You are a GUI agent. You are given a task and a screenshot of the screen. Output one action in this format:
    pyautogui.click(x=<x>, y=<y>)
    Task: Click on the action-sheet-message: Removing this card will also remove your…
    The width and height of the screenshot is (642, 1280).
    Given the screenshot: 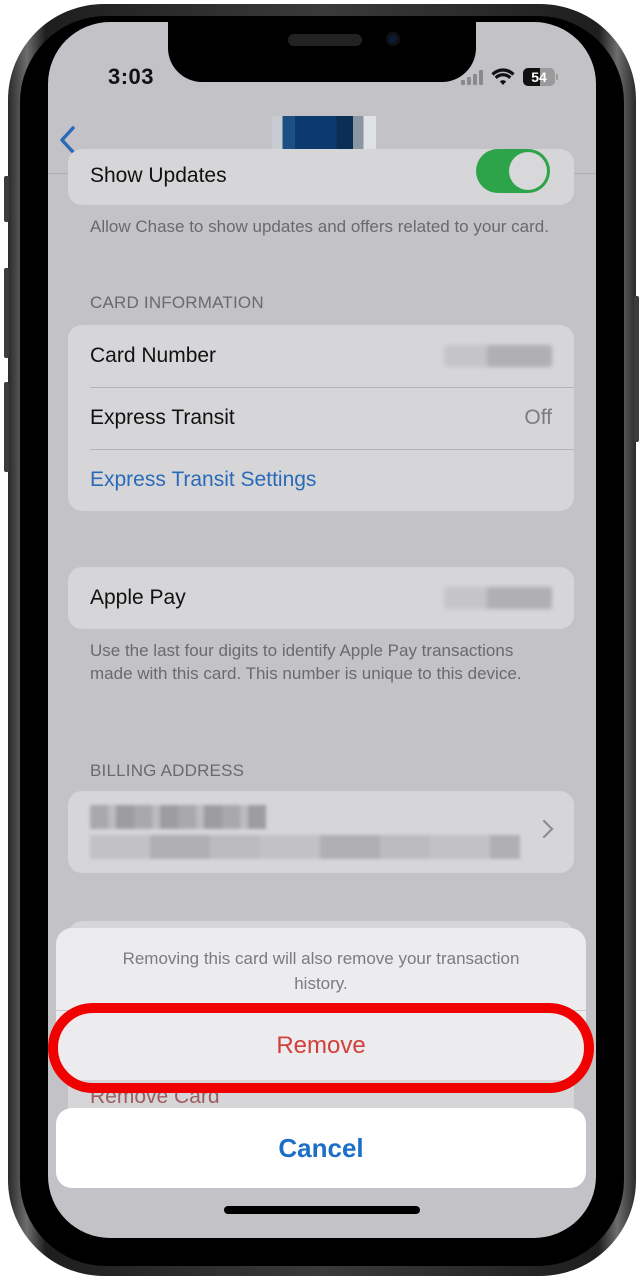 What is the action you would take?
    pyautogui.click(x=321, y=971)
    